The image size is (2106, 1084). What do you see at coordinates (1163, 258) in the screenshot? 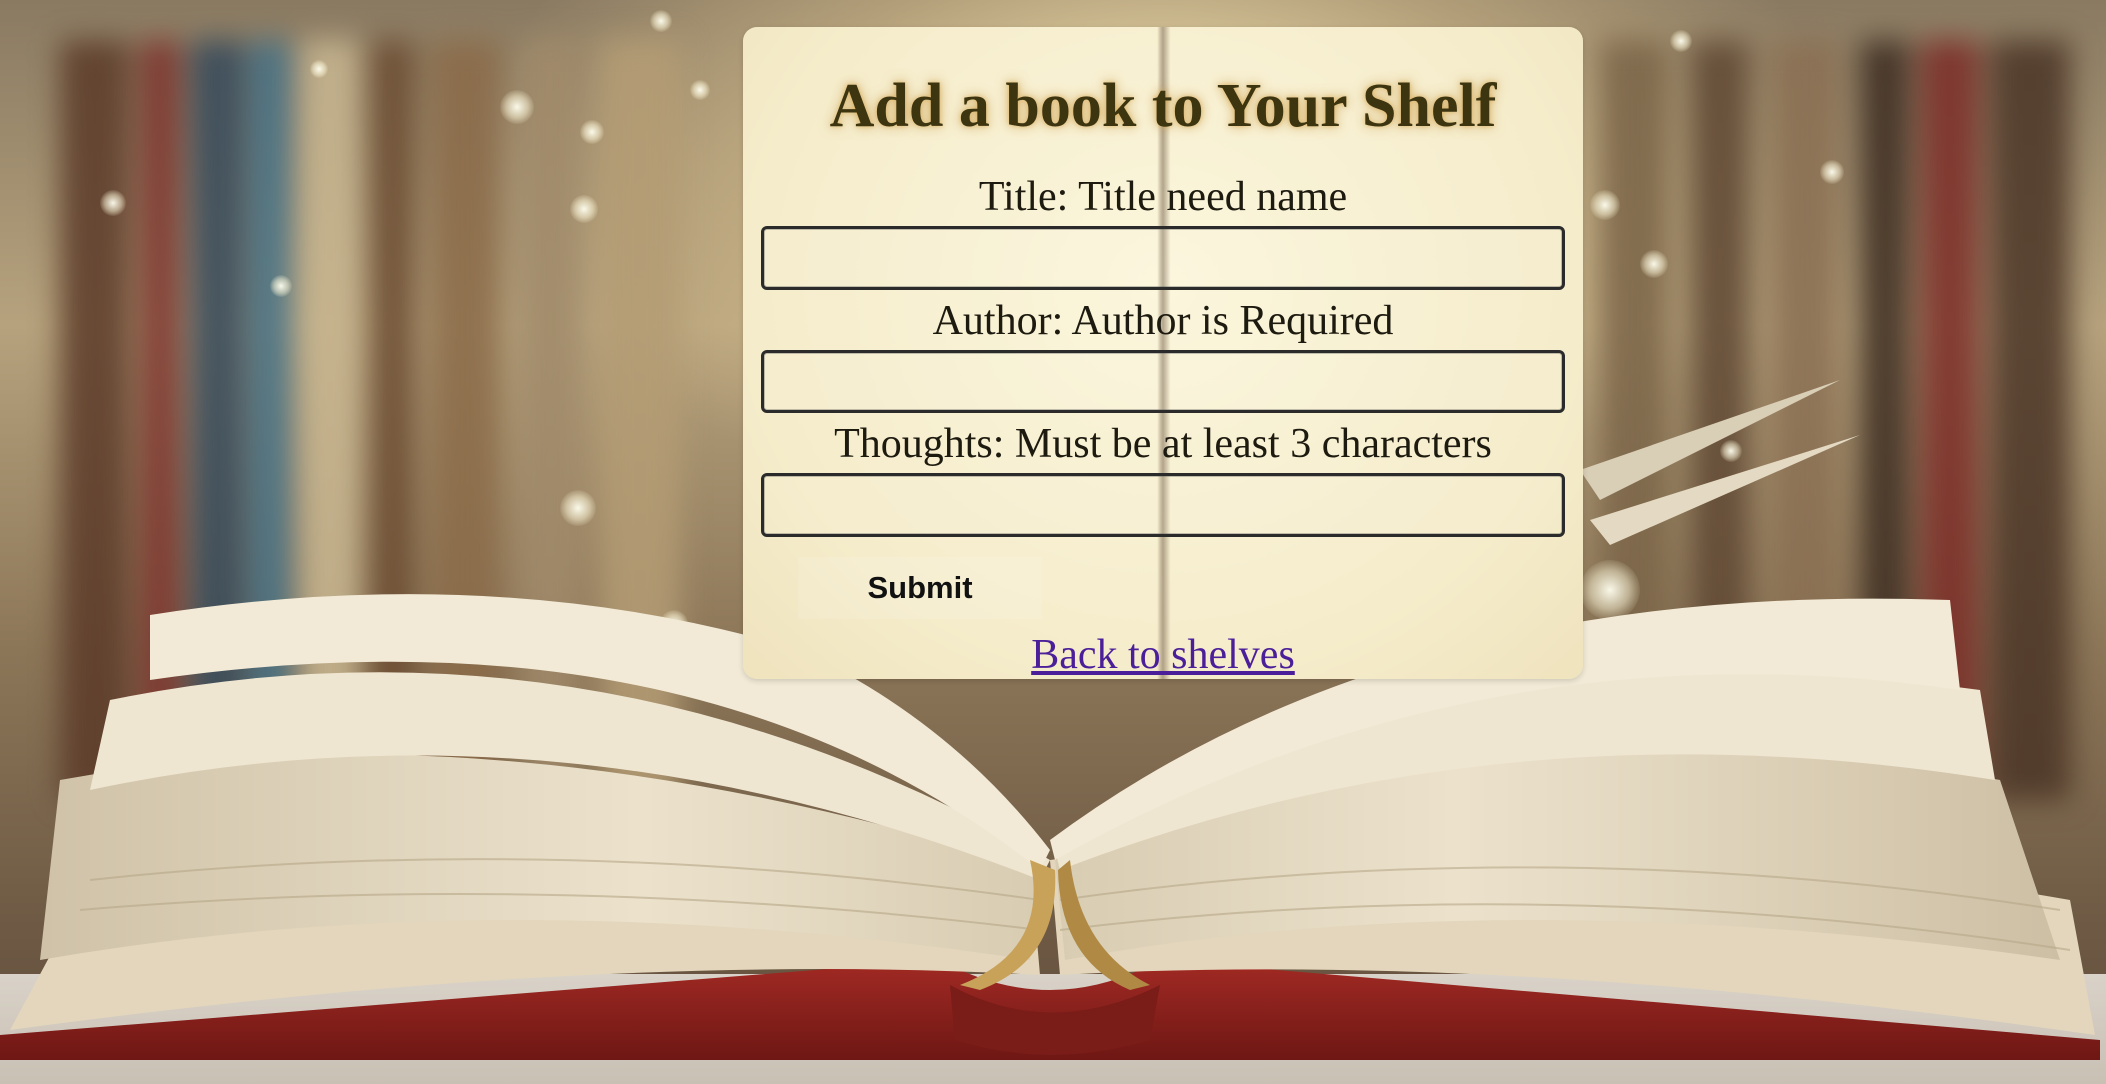
I see `title-input` at bounding box center [1163, 258].